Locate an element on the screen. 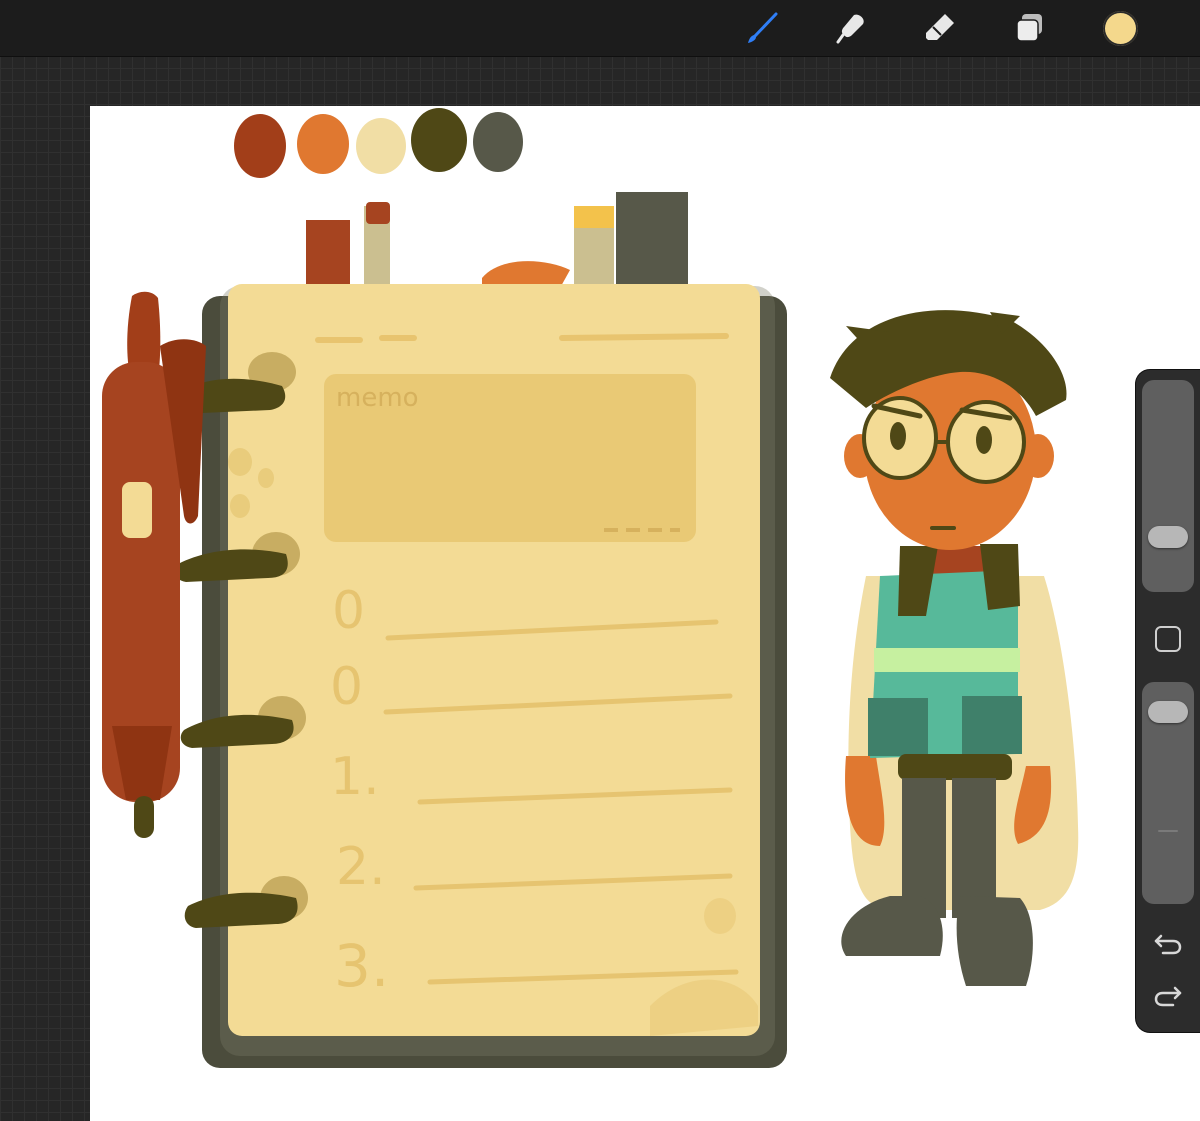  list-marker-5: 3. is located at coordinates (361, 966).